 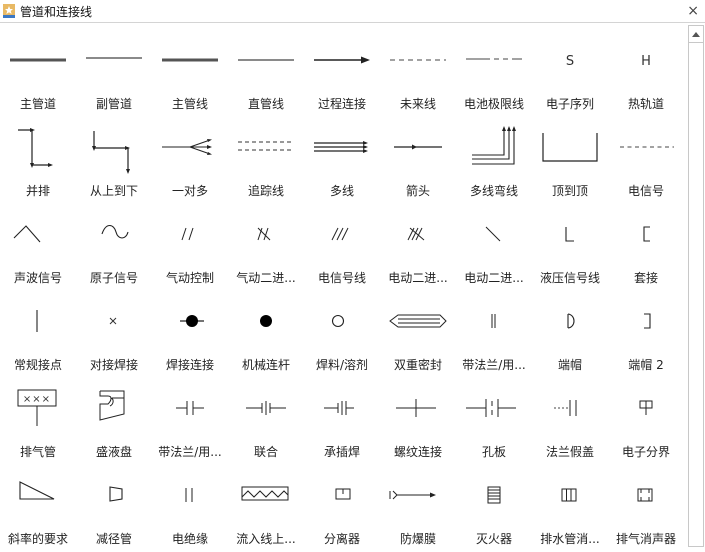 I want to click on secondary-pipe-icon, so click(x=114, y=58).